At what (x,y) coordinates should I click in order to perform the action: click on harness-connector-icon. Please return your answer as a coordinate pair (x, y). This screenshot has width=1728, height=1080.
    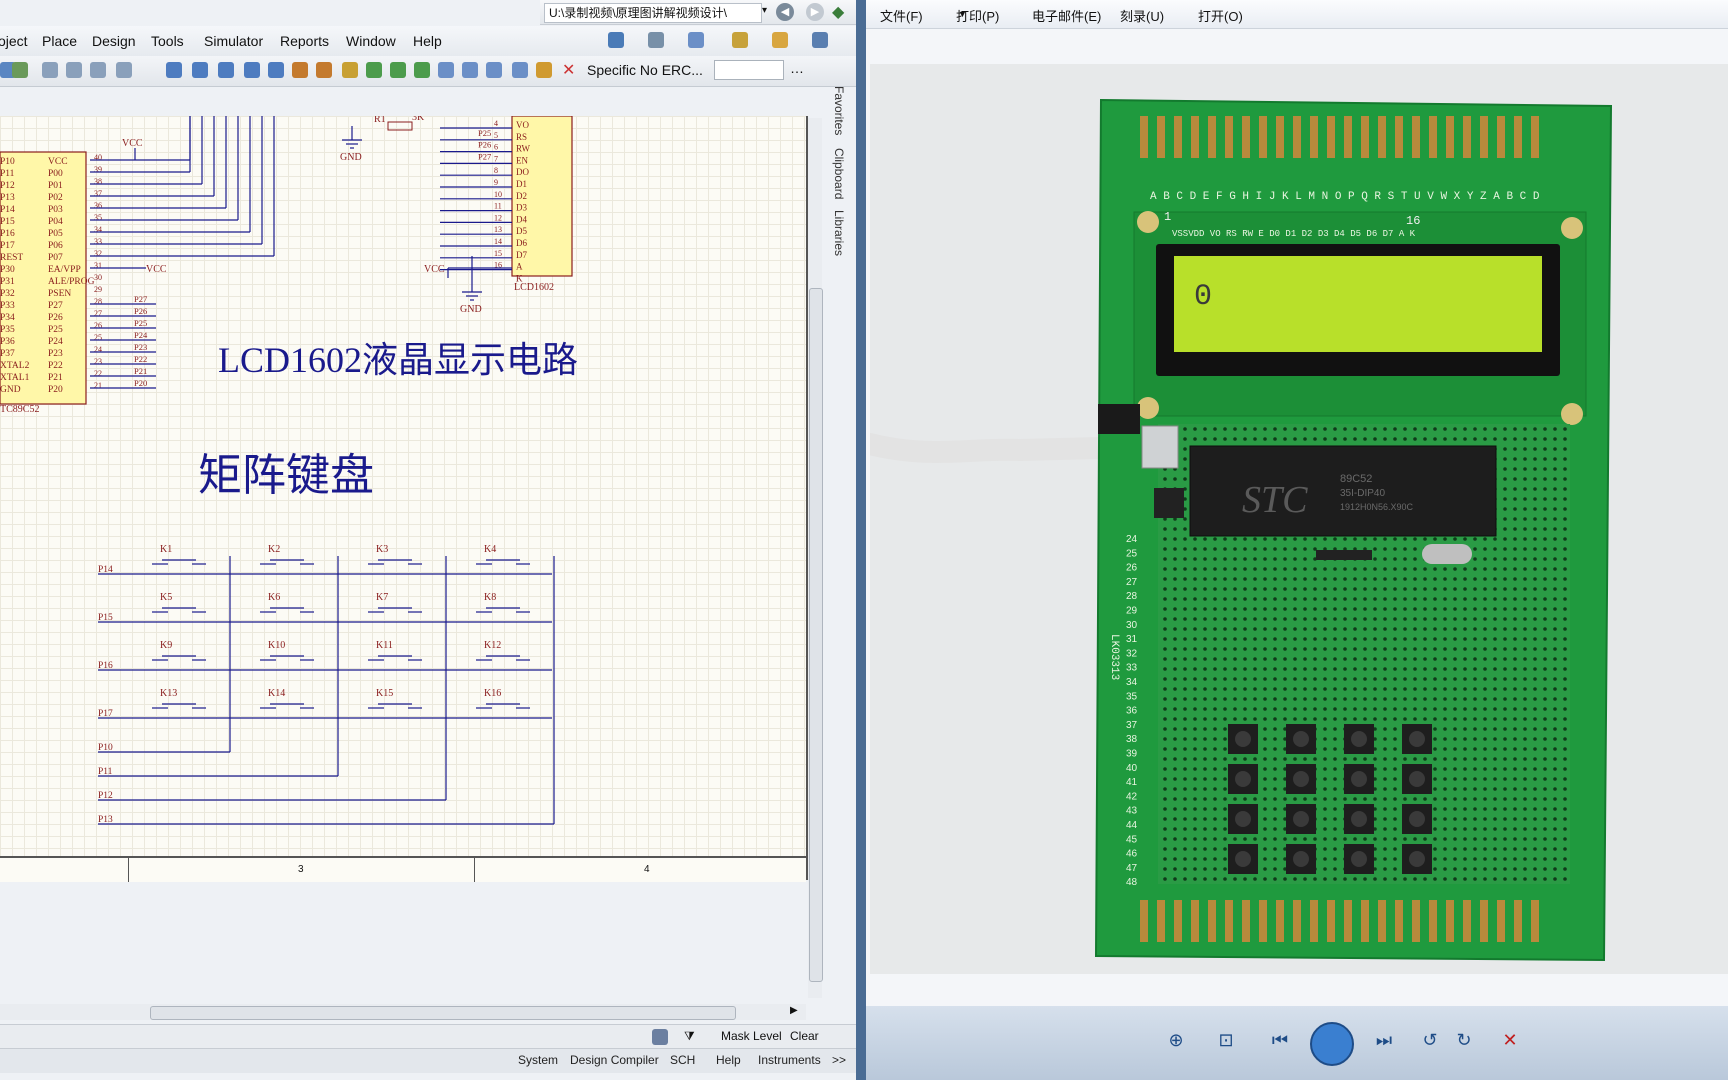
    Looking at the image, I should click on (494, 70).